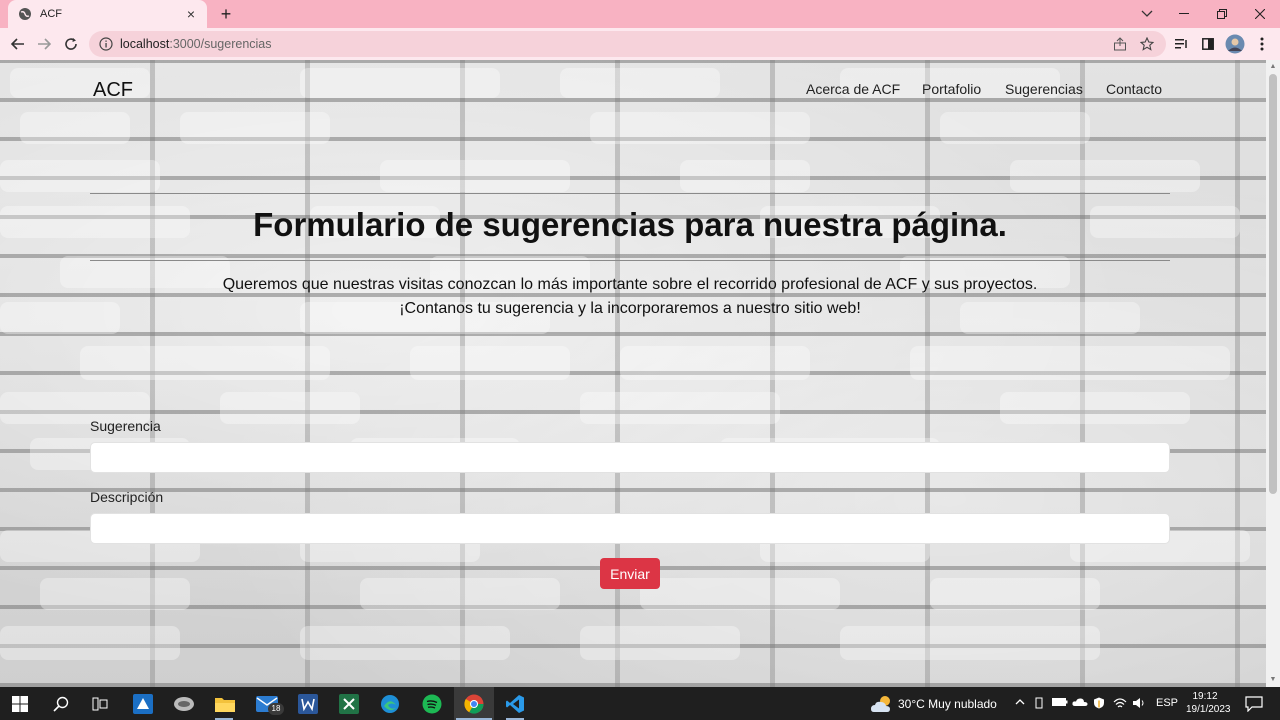 The width and height of the screenshot is (1280, 720). What do you see at coordinates (1205, 696) in the screenshot?
I see `clock-time: 19:12` at bounding box center [1205, 696].